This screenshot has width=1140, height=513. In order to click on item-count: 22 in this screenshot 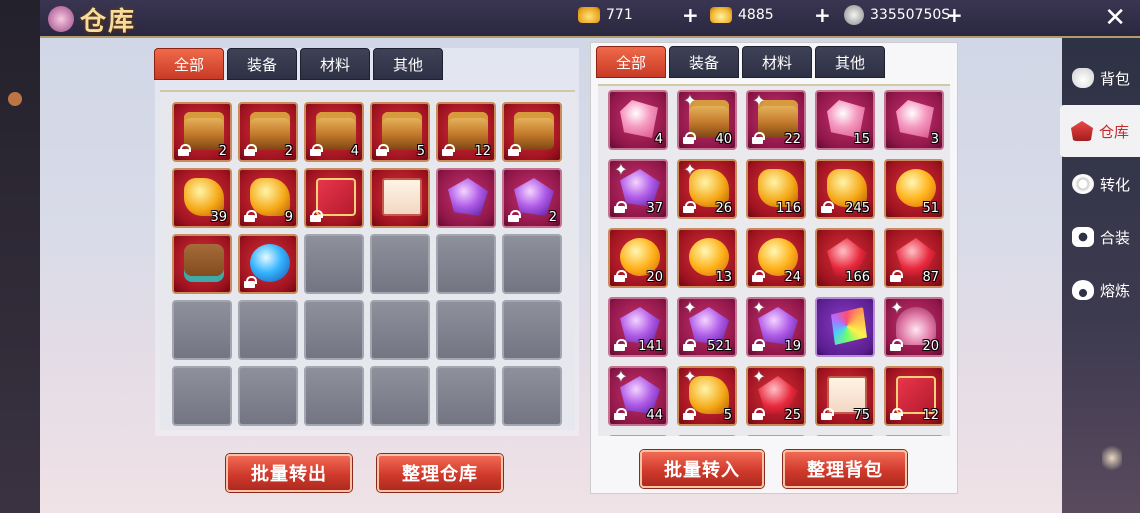, I will do `click(792, 139)`.